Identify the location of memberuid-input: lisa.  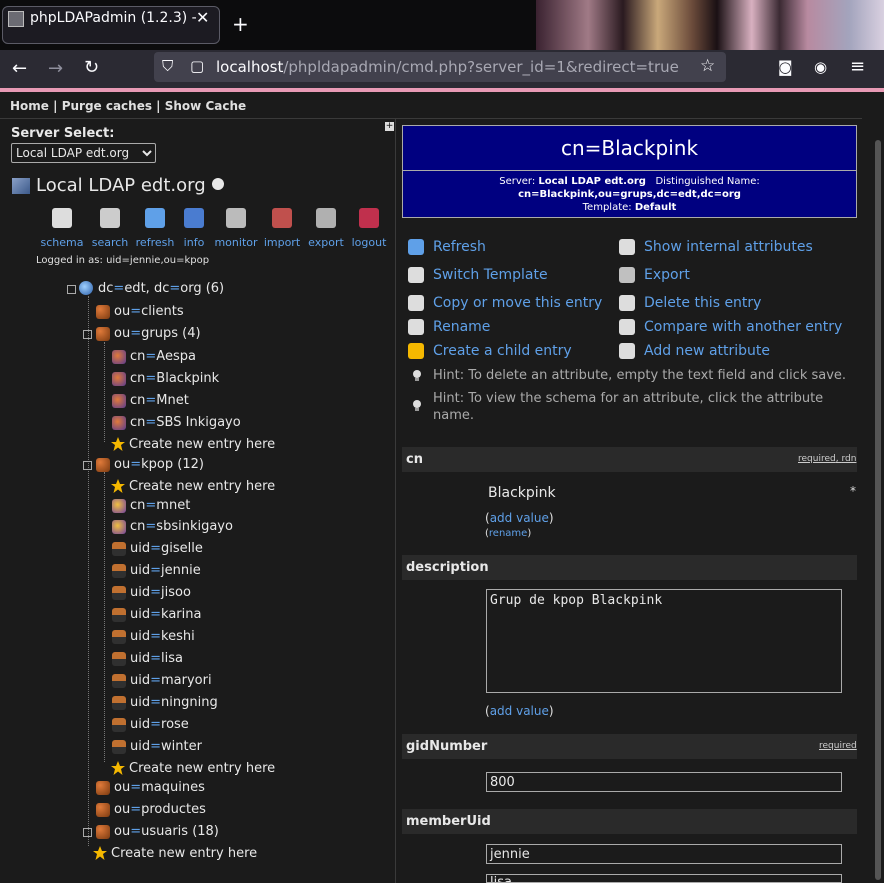
(664, 878).